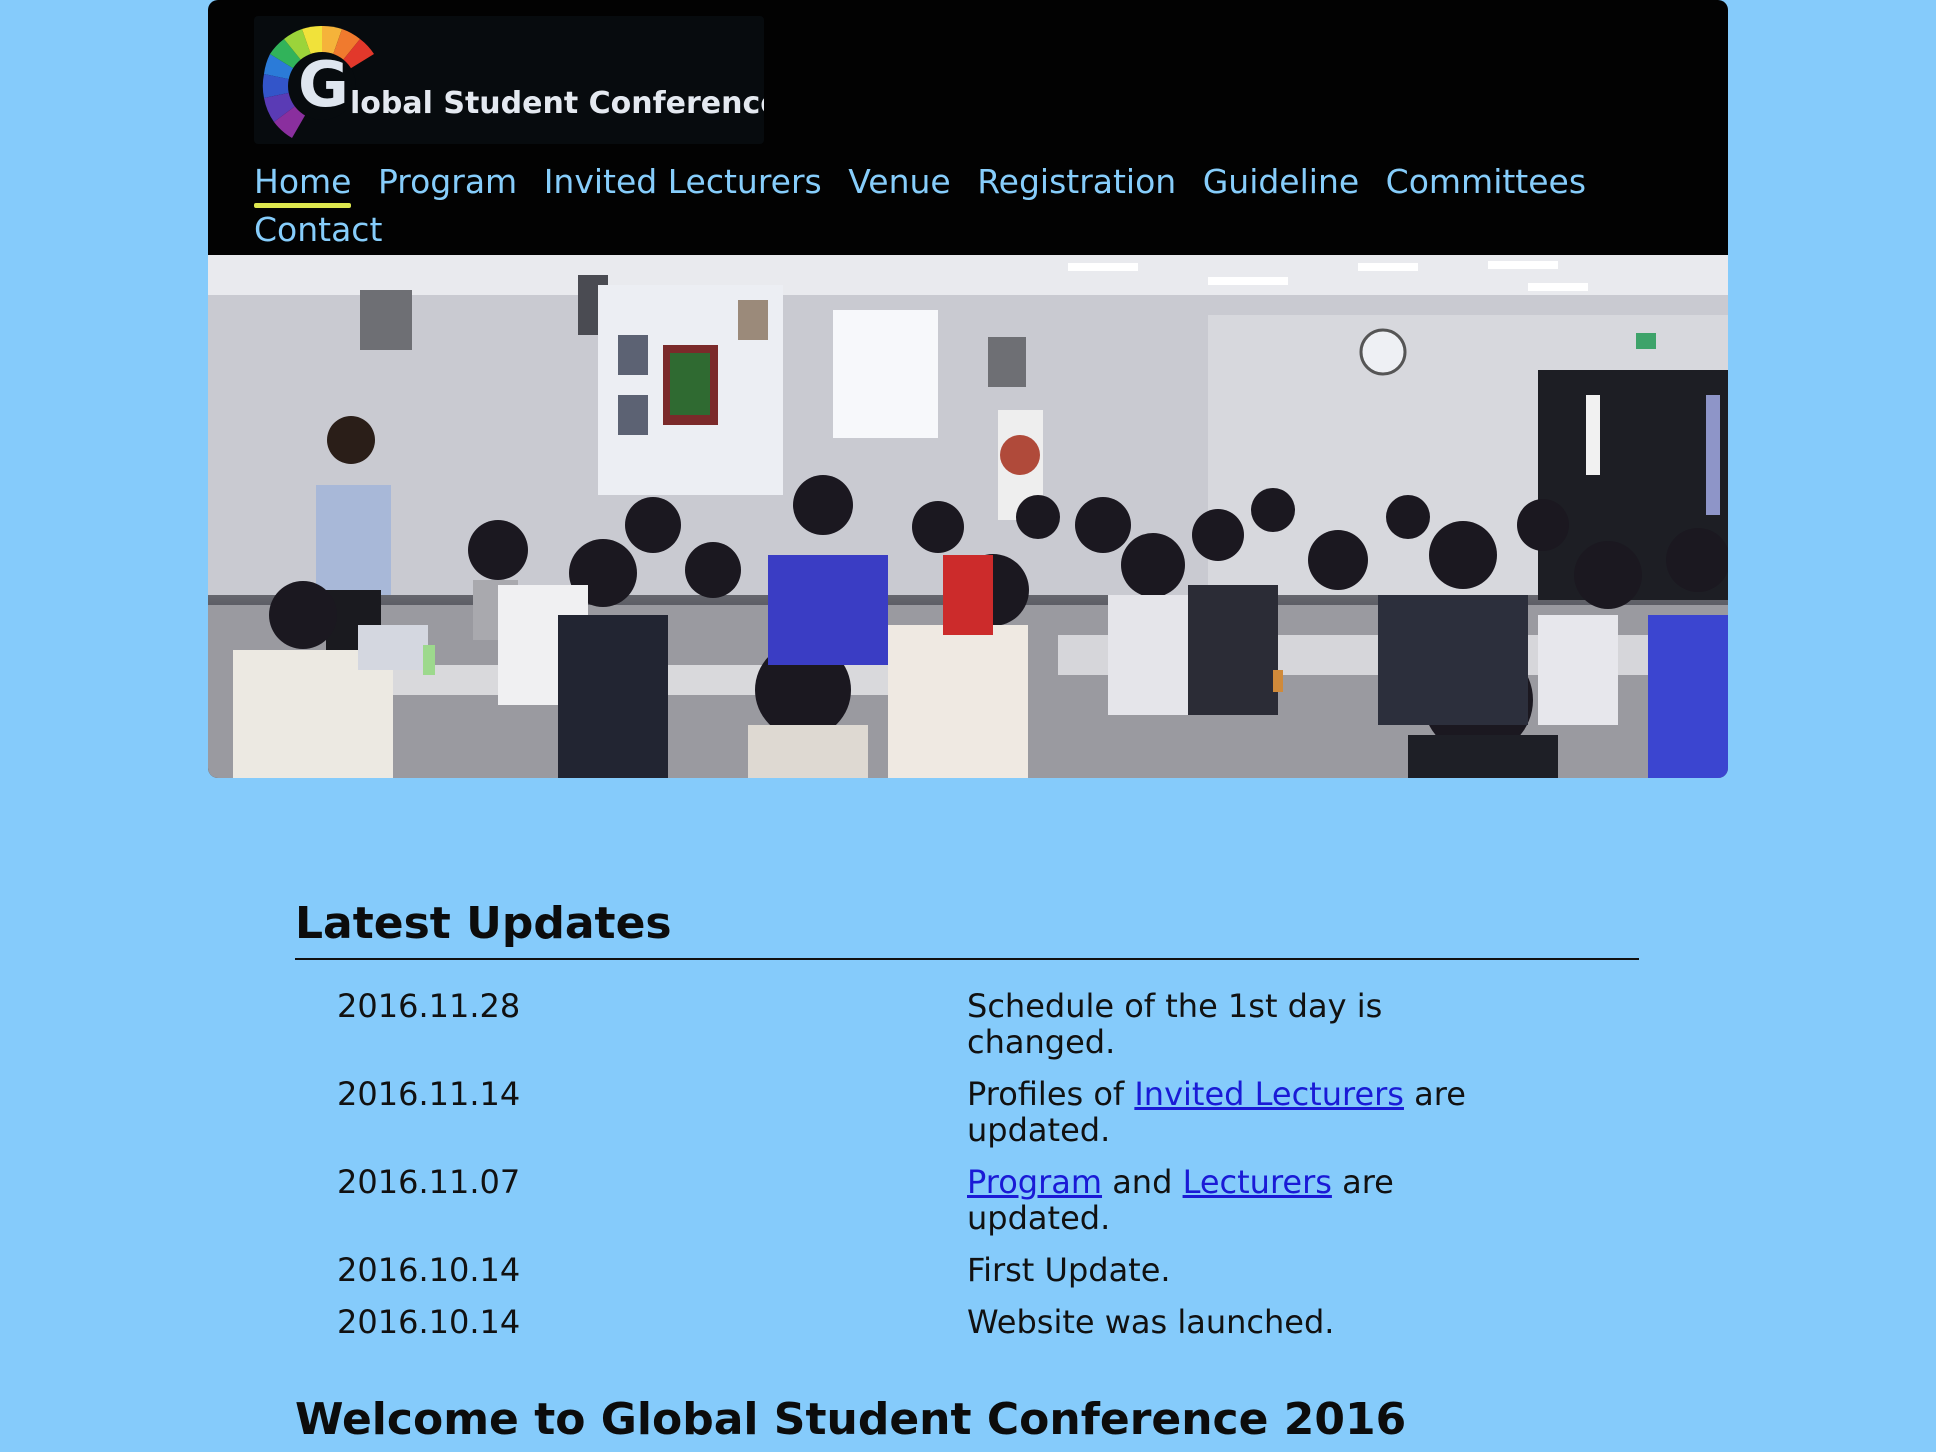  What do you see at coordinates (1142, 1182) in the screenshot?
I see `text-segment: and` at bounding box center [1142, 1182].